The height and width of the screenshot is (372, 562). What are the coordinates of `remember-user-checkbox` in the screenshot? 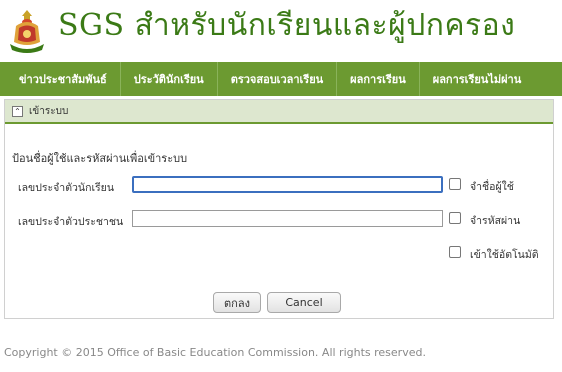 It's located at (455, 184).